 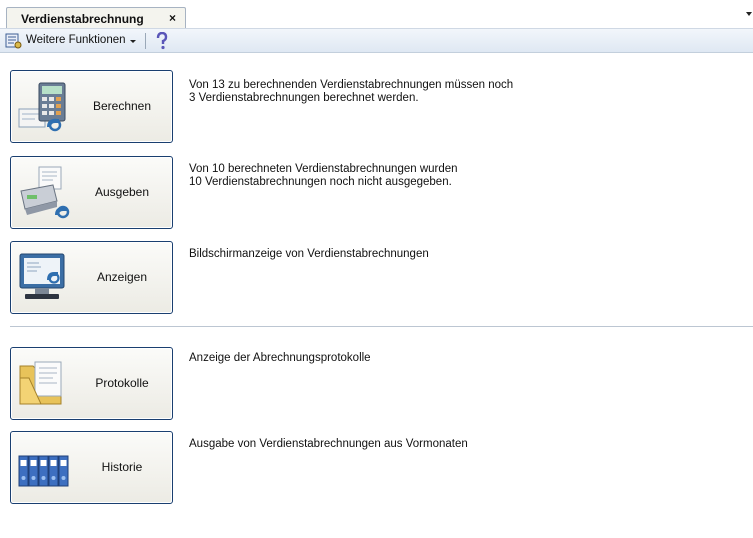 What do you see at coordinates (122, 192) in the screenshot?
I see `ausgeben-label: Ausgeben` at bounding box center [122, 192].